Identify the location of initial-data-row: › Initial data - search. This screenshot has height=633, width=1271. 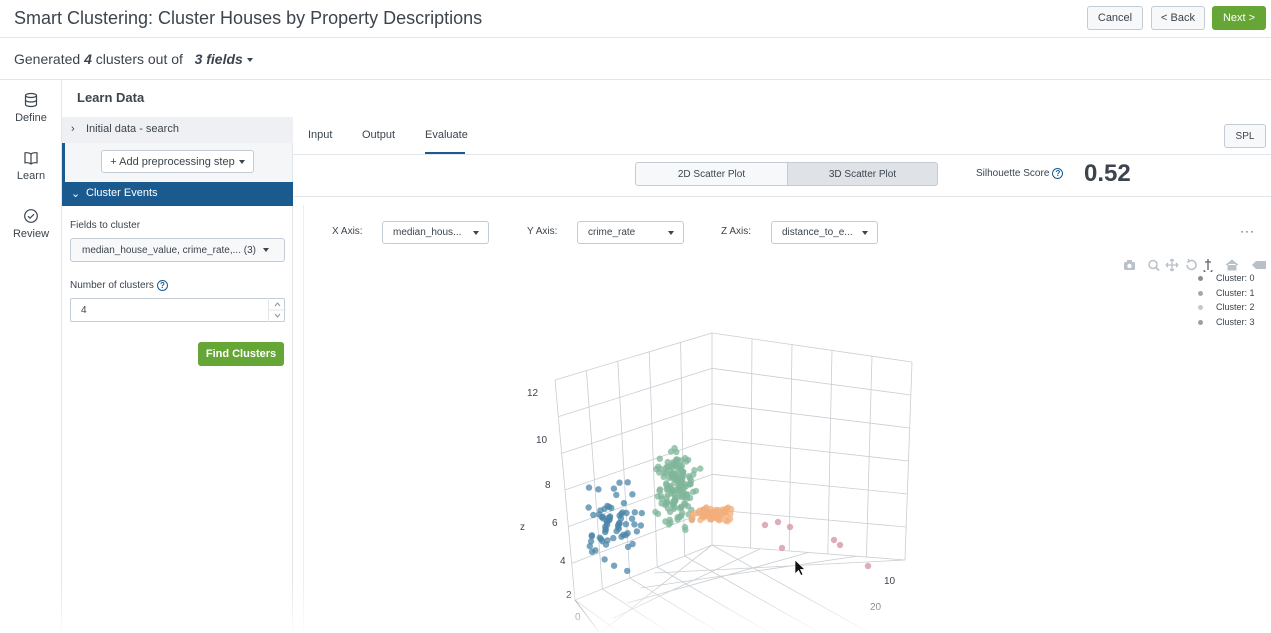
(177, 130).